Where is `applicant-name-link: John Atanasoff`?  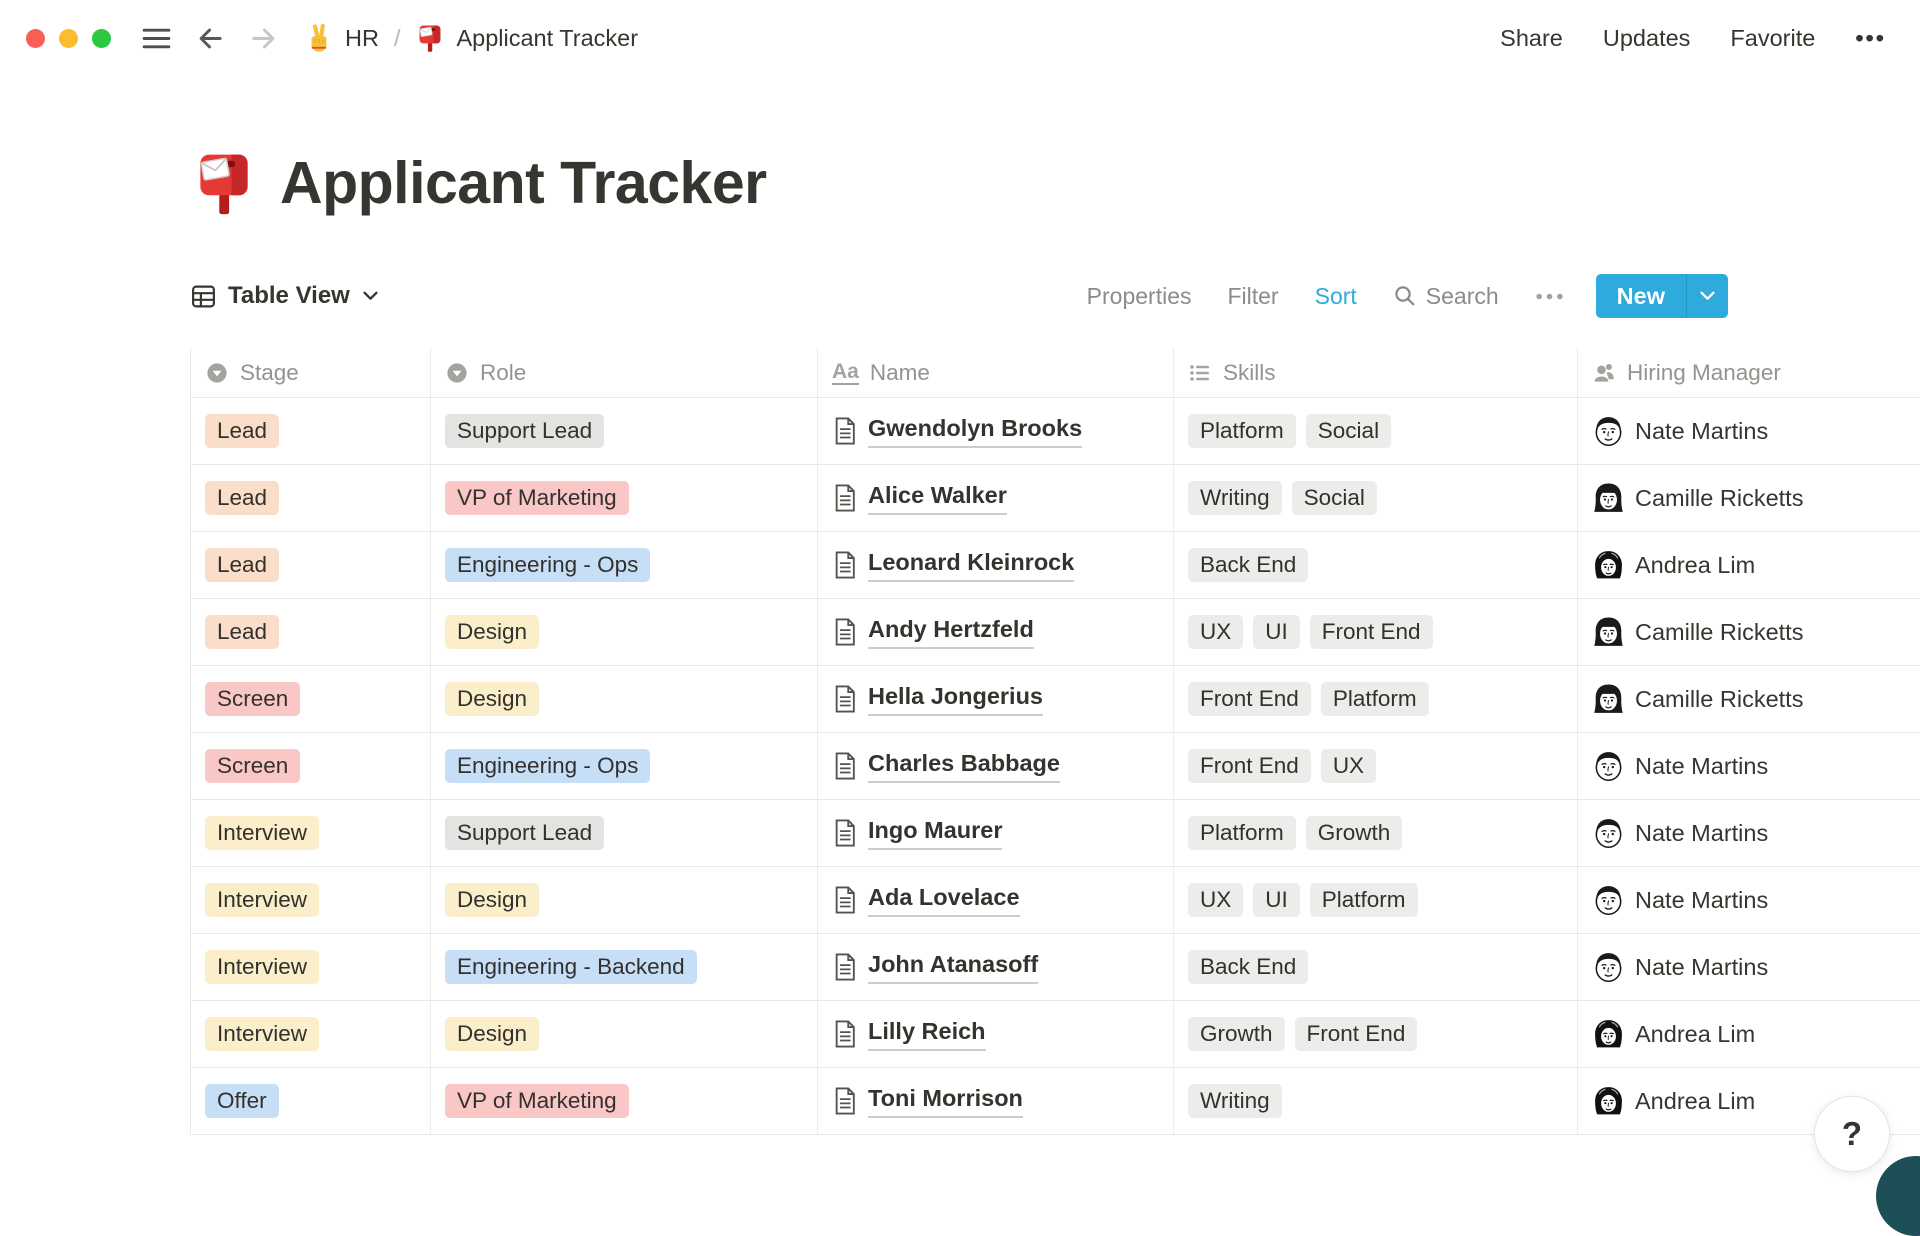
applicant-name-link: John Atanasoff is located at coordinates (953, 967).